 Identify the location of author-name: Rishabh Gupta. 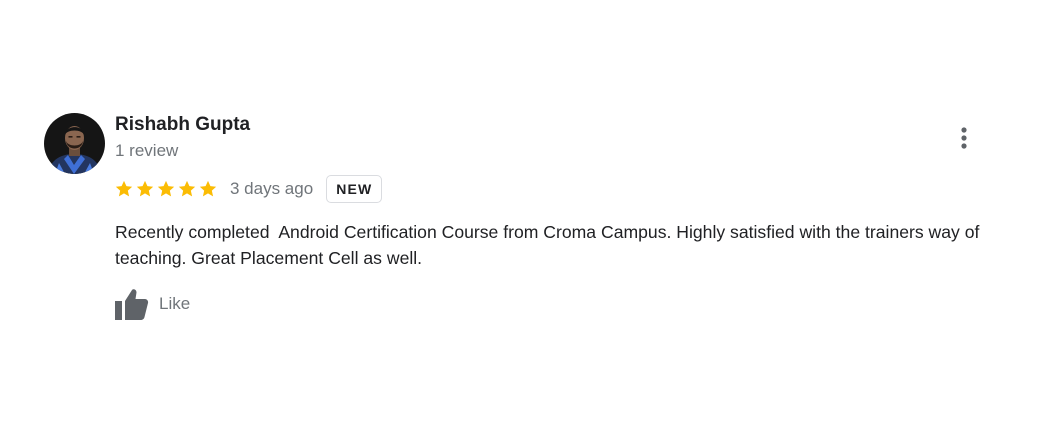
(182, 125).